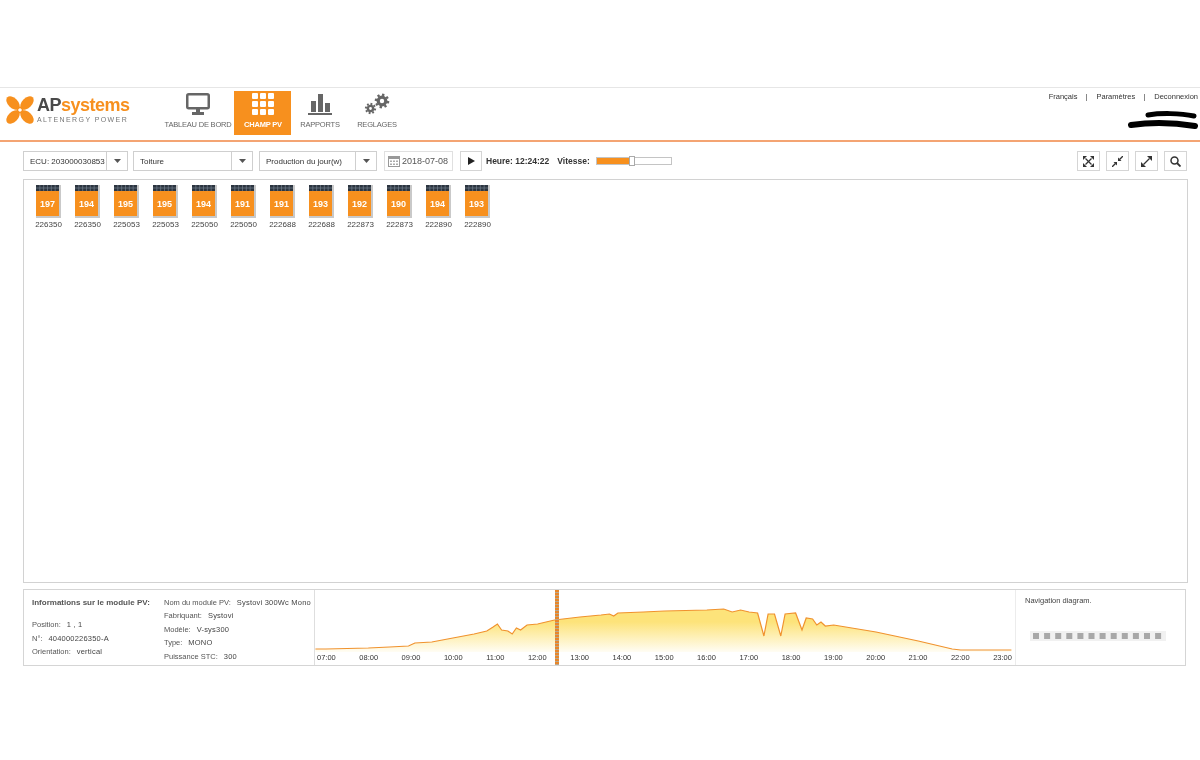  I want to click on speed-slider-thumb, so click(631, 161).